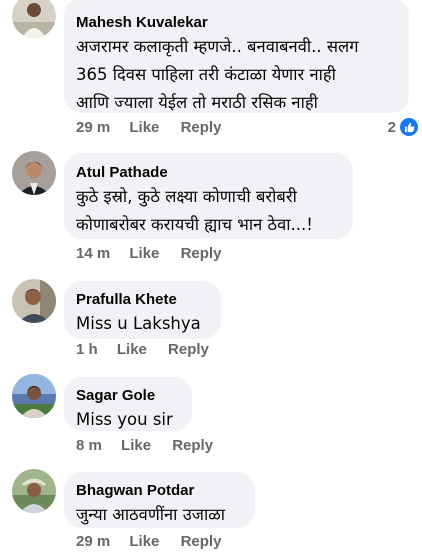  I want to click on comment-timestamp: 14 m, so click(93, 253).